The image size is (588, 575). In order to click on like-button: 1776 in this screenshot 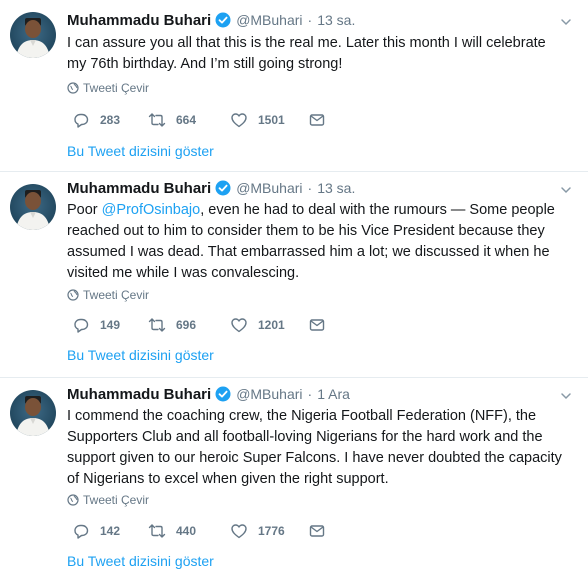, I will do `click(257, 531)`.